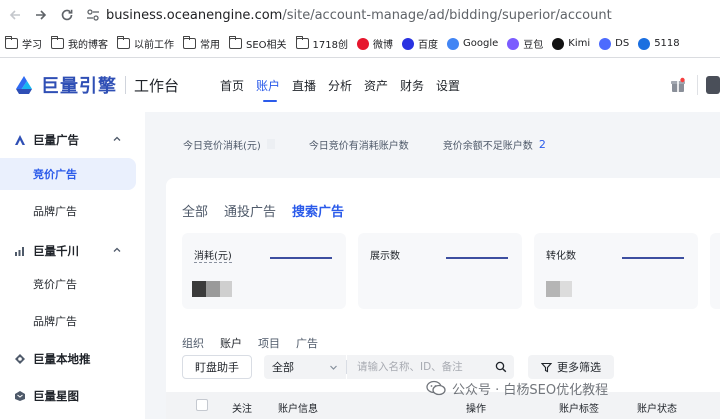 The image size is (720, 419). I want to click on bookmark-item: 我的博客, so click(81, 44).